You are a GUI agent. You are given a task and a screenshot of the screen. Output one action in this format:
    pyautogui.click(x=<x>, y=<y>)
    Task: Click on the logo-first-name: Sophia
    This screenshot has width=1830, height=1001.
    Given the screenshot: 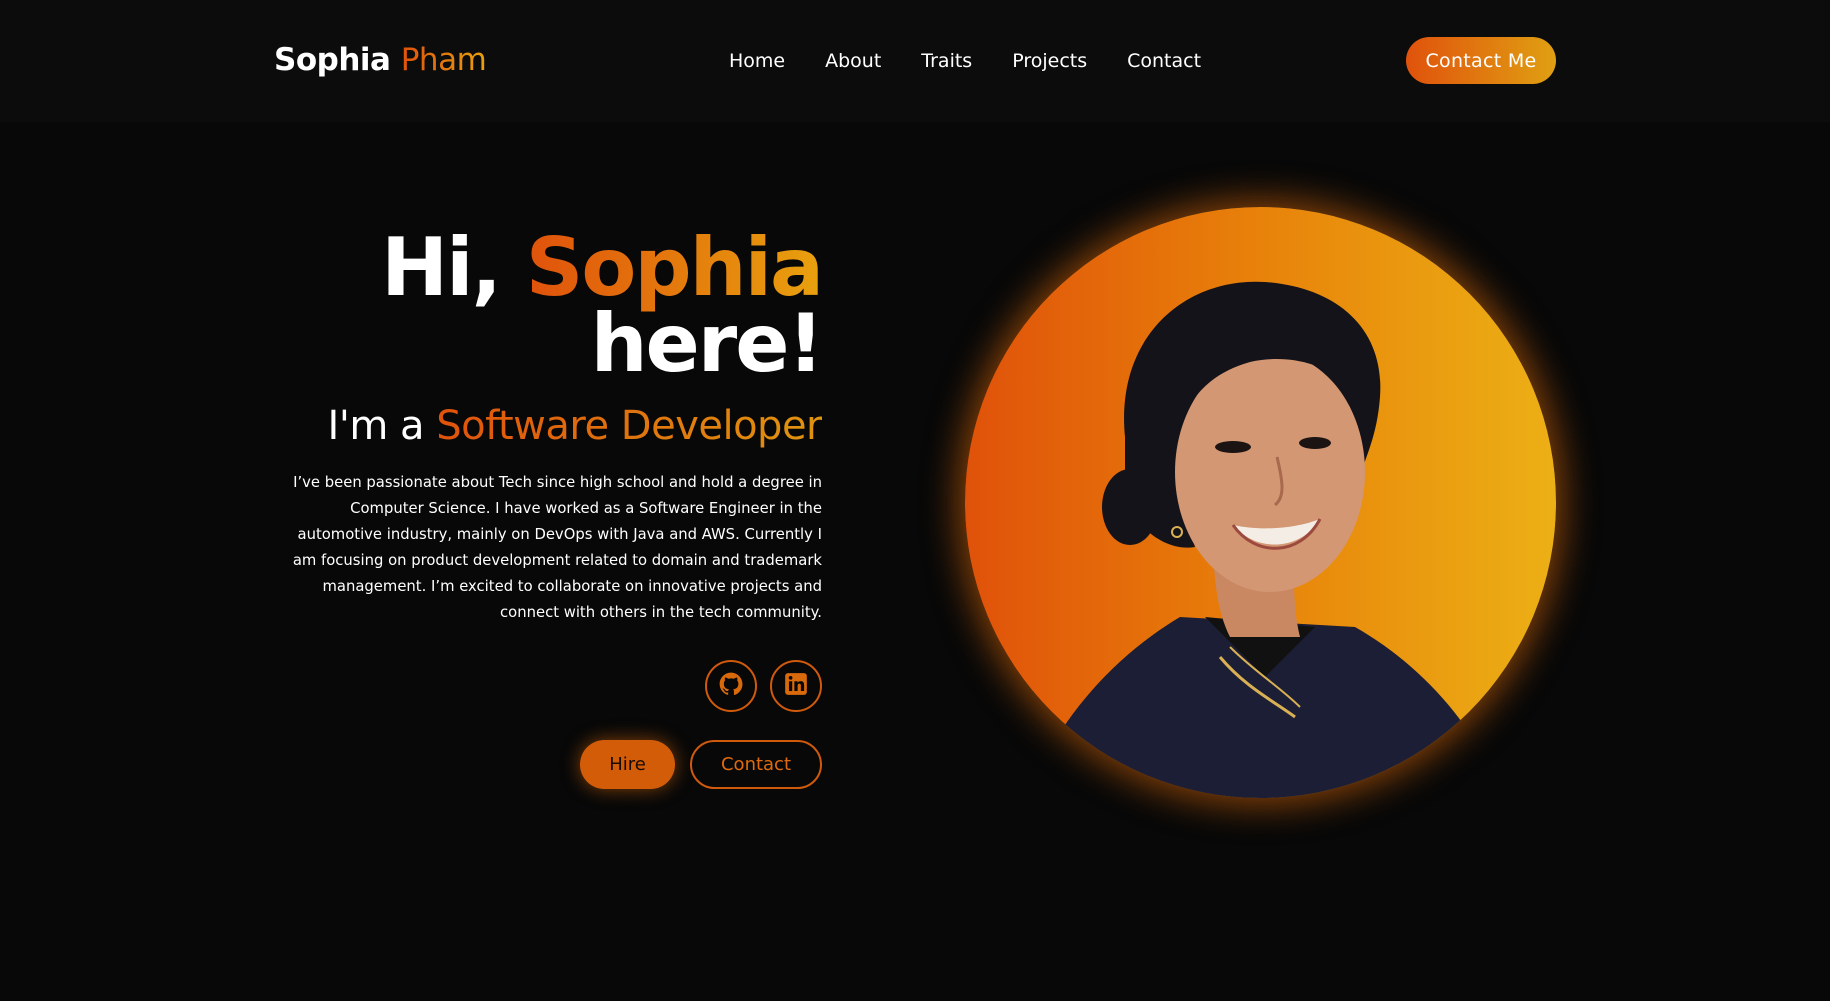 What is the action you would take?
    pyautogui.click(x=332, y=60)
    